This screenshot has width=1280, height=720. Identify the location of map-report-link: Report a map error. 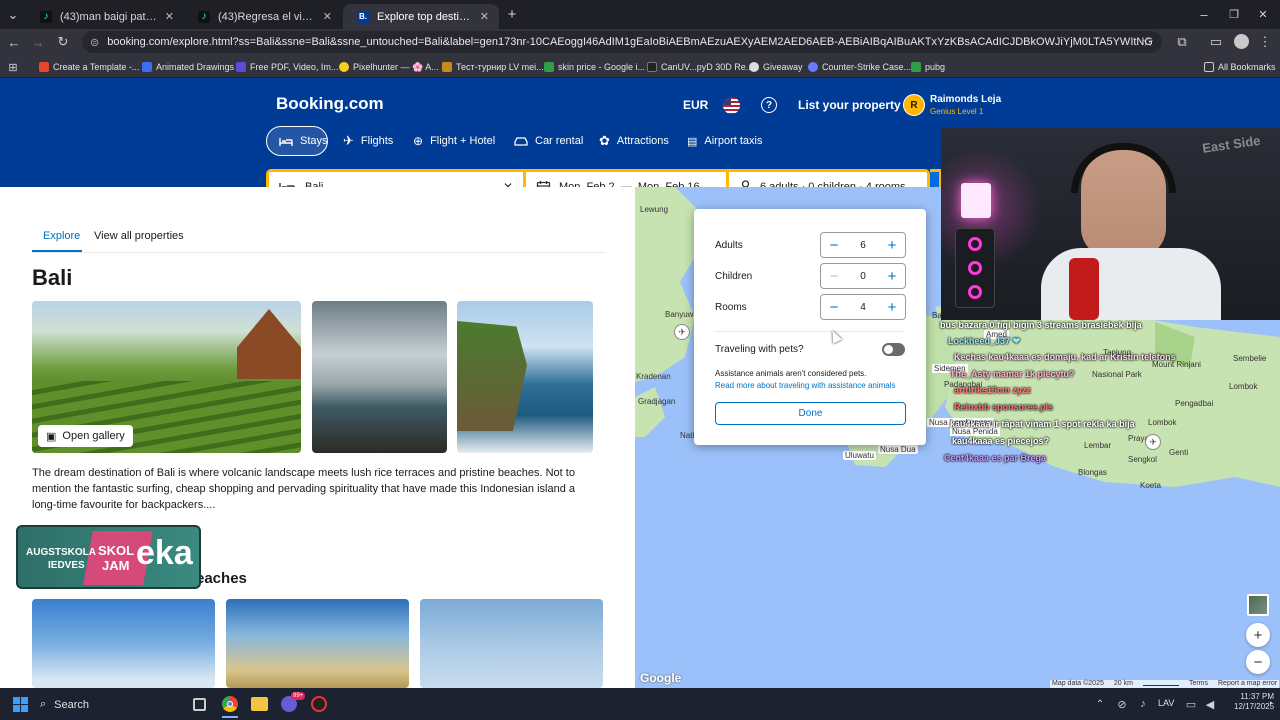
(1247, 684).